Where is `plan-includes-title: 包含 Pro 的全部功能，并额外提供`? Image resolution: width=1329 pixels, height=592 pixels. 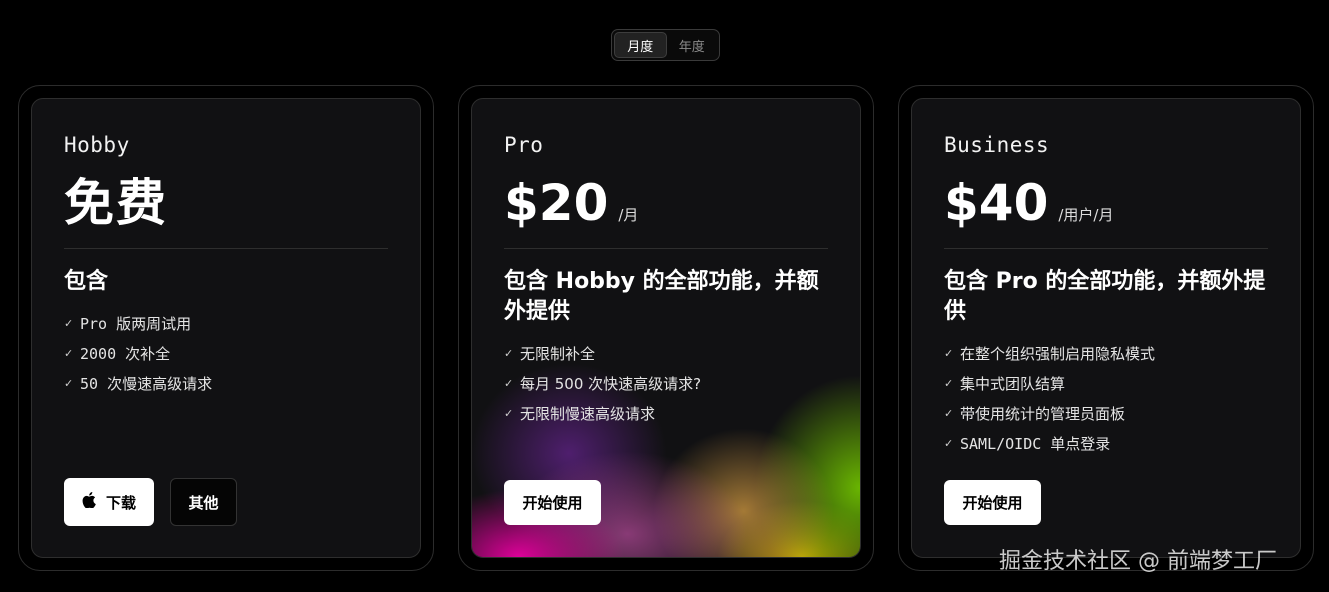
plan-includes-title: 包含 Pro 的全部功能，并额外提供 is located at coordinates (1105, 296).